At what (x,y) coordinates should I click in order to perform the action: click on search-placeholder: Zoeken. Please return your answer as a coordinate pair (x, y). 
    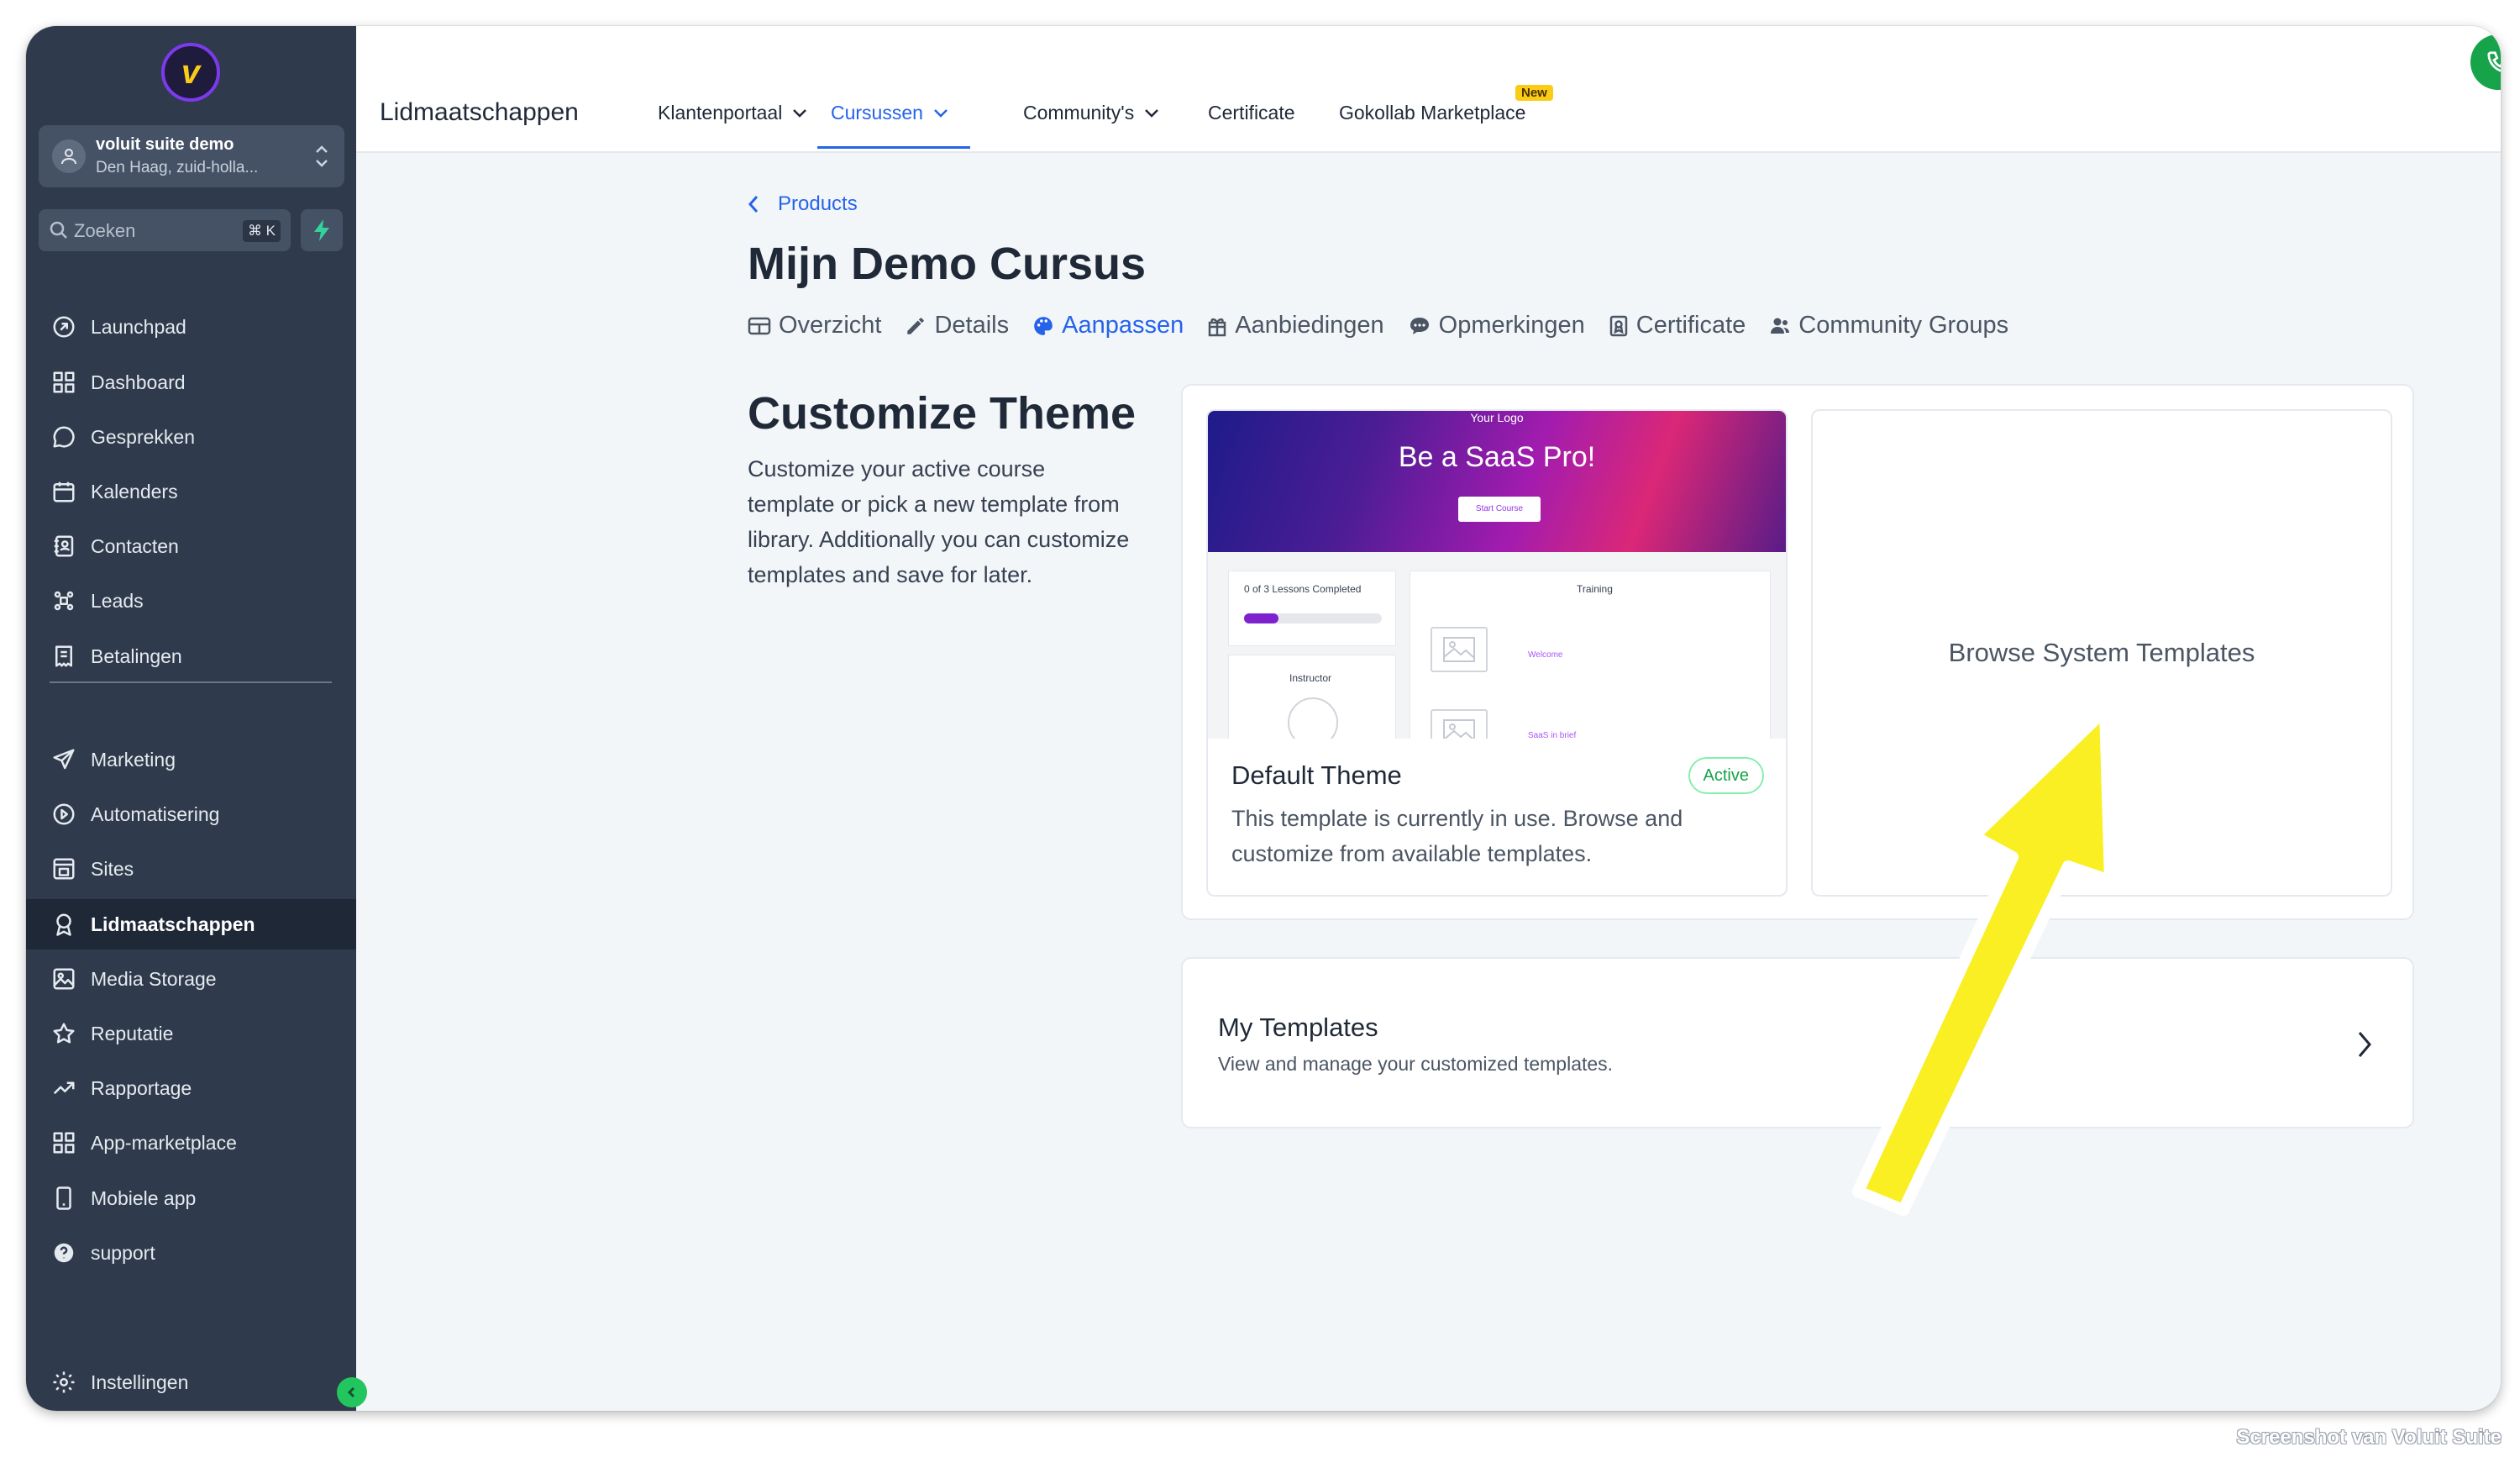
    Looking at the image, I should click on (105, 231).